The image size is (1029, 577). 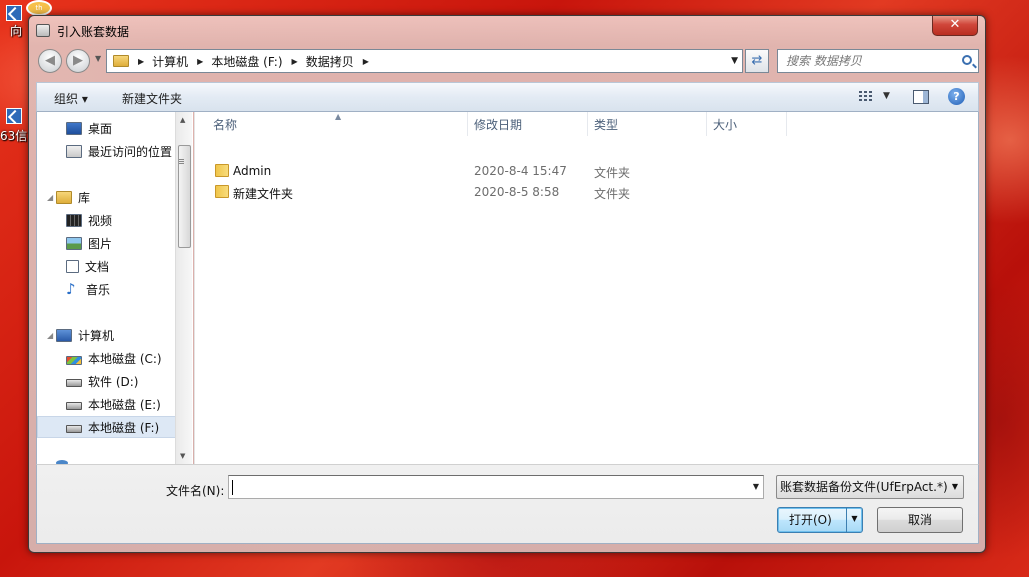 What do you see at coordinates (854, 520) in the screenshot?
I see `open-options-dropdown: ▼` at bounding box center [854, 520].